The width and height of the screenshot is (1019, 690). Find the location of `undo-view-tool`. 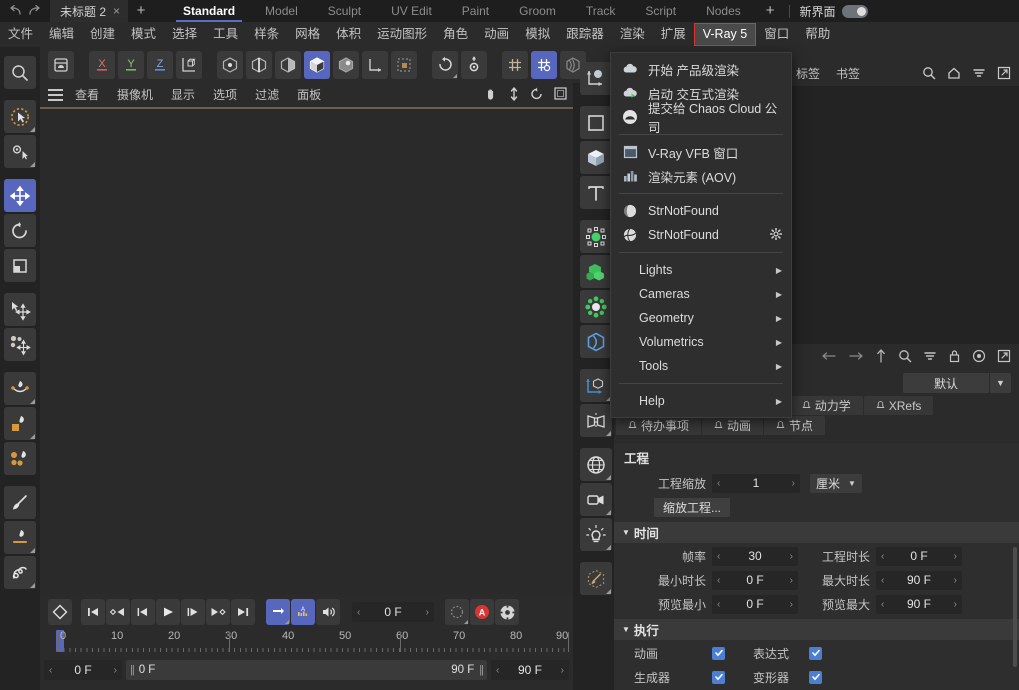

undo-view-tool is located at coordinates (445, 65).